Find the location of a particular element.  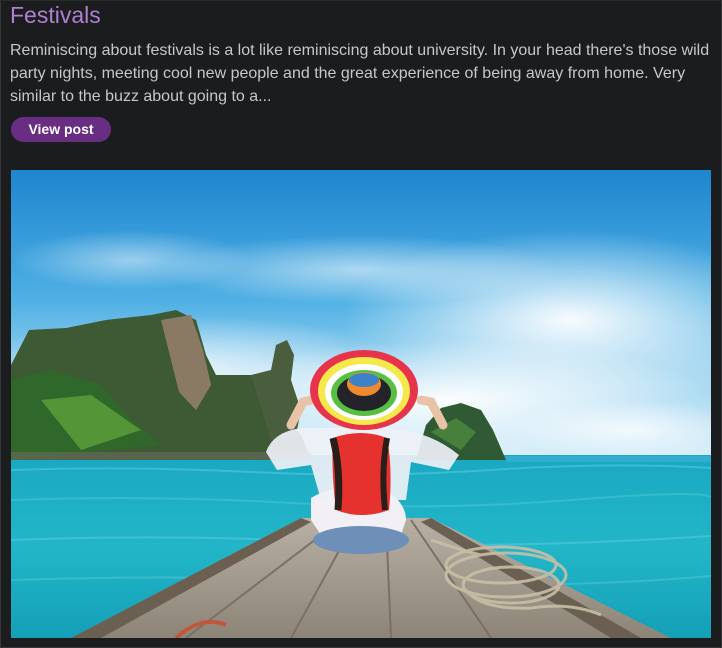

view-post-button: View post is located at coordinates (61, 129).